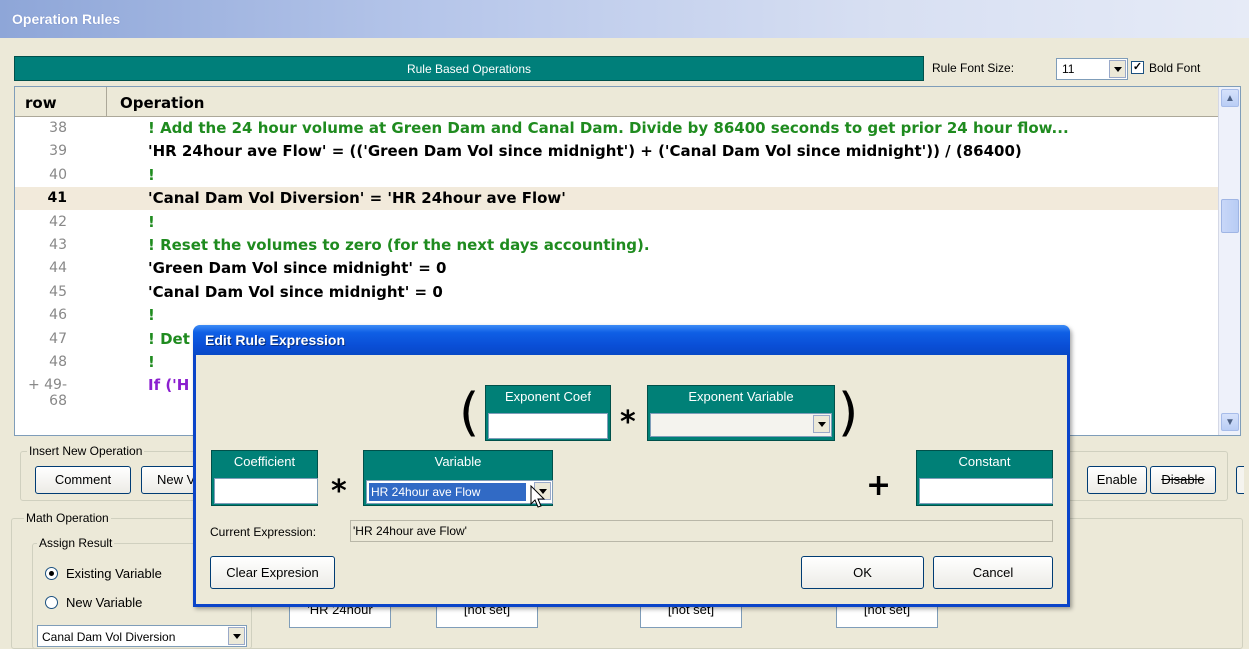 The height and width of the screenshot is (649, 1249). What do you see at coordinates (469, 413) in the screenshot?
I see `open-paren: (` at bounding box center [469, 413].